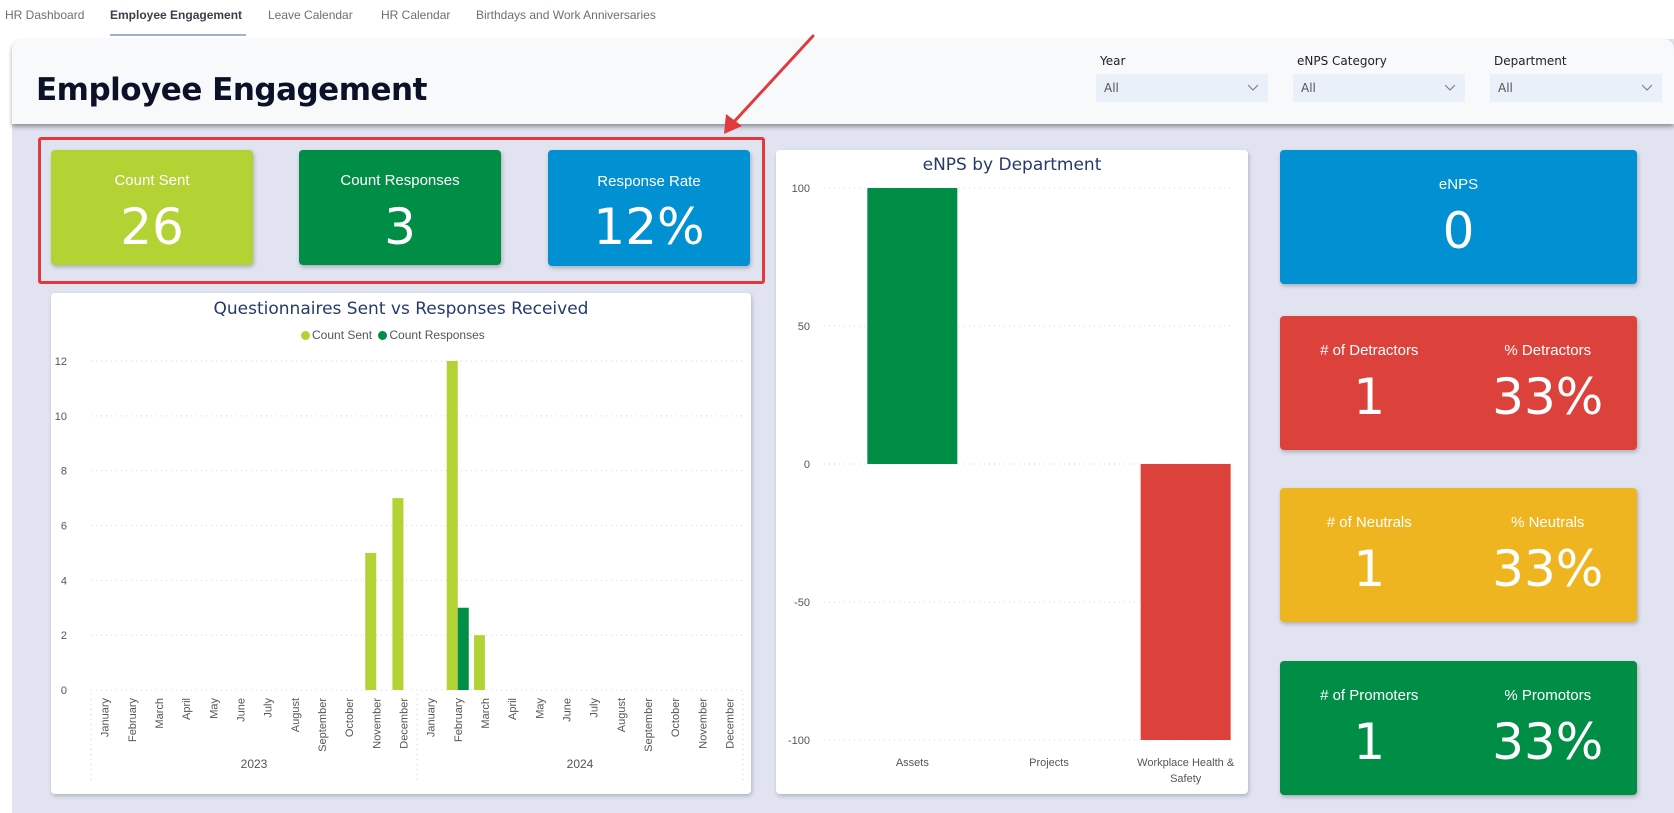 This screenshot has width=1674, height=813. What do you see at coordinates (1369, 350) in the screenshot?
I see `detractors-count-label: # of Detractors` at bounding box center [1369, 350].